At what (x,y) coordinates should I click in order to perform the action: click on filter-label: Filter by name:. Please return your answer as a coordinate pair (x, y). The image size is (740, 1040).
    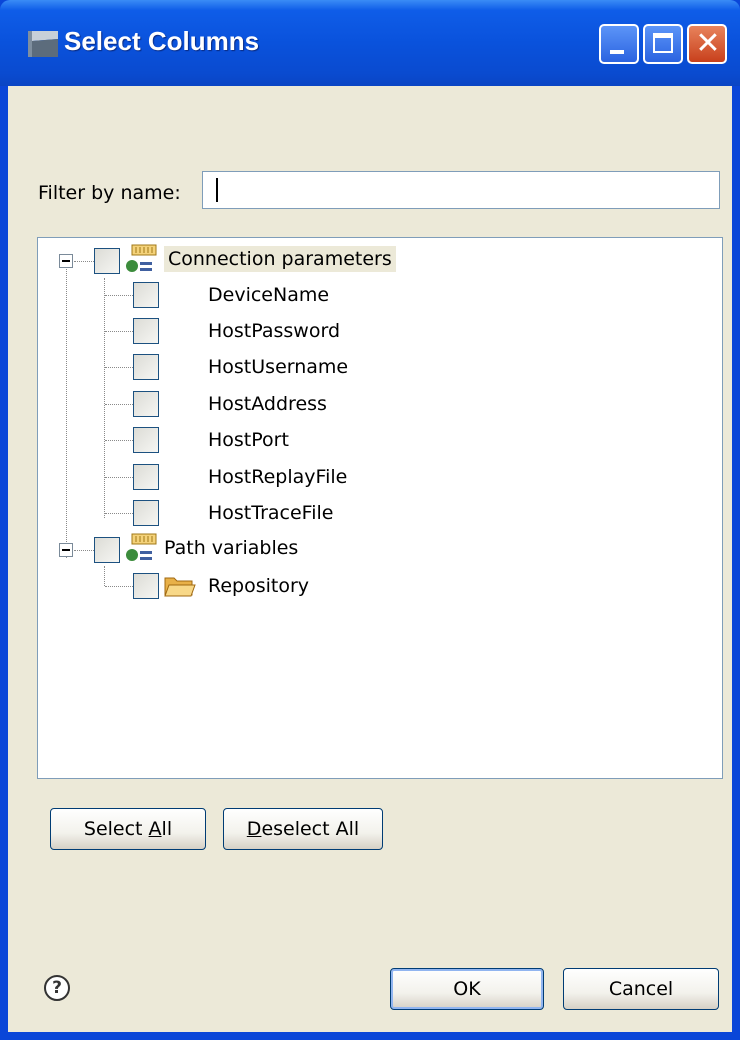
    Looking at the image, I should click on (109, 193).